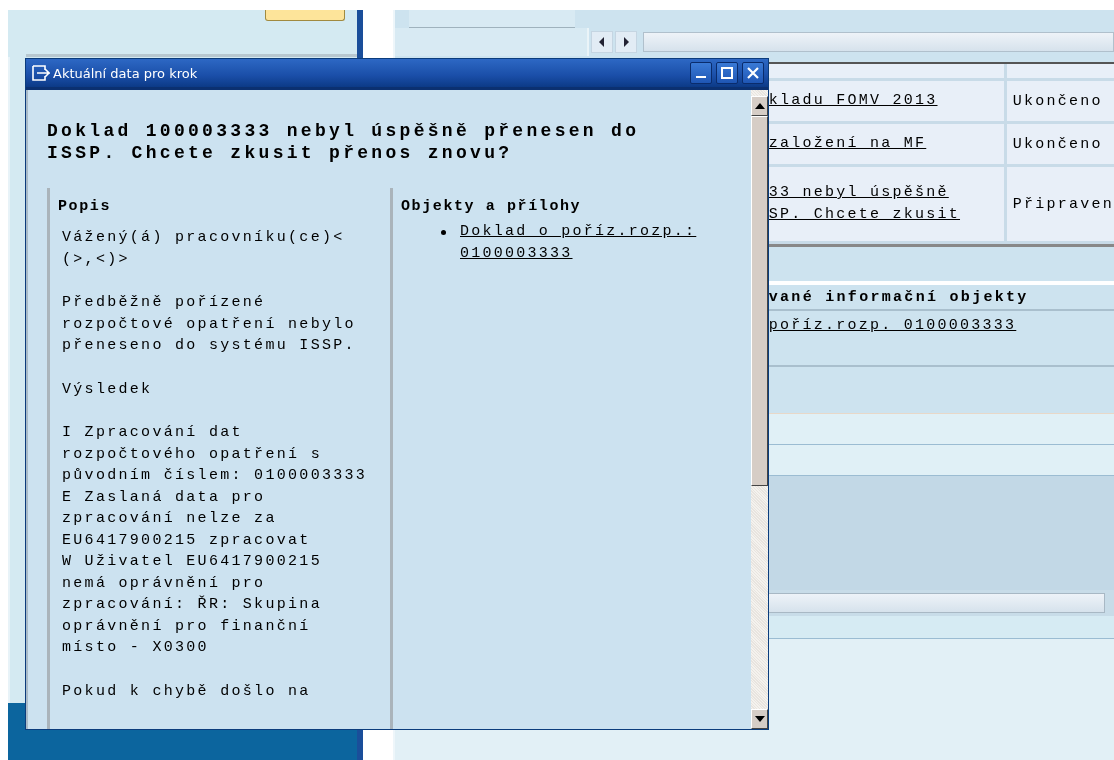 This screenshot has width=1114, height=760. What do you see at coordinates (304, 15) in the screenshot?
I see `toolbar-button` at bounding box center [304, 15].